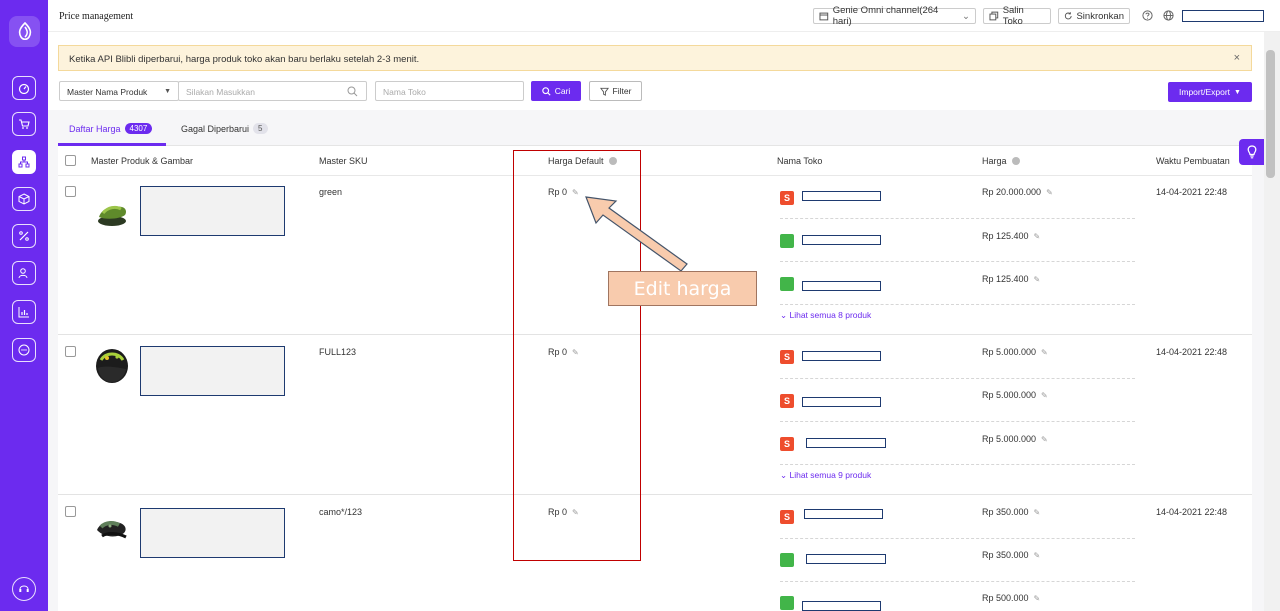 The image size is (1280, 611). Describe the element at coordinates (1005, 598) in the screenshot. I see `price-value: Rp 500.000` at that location.